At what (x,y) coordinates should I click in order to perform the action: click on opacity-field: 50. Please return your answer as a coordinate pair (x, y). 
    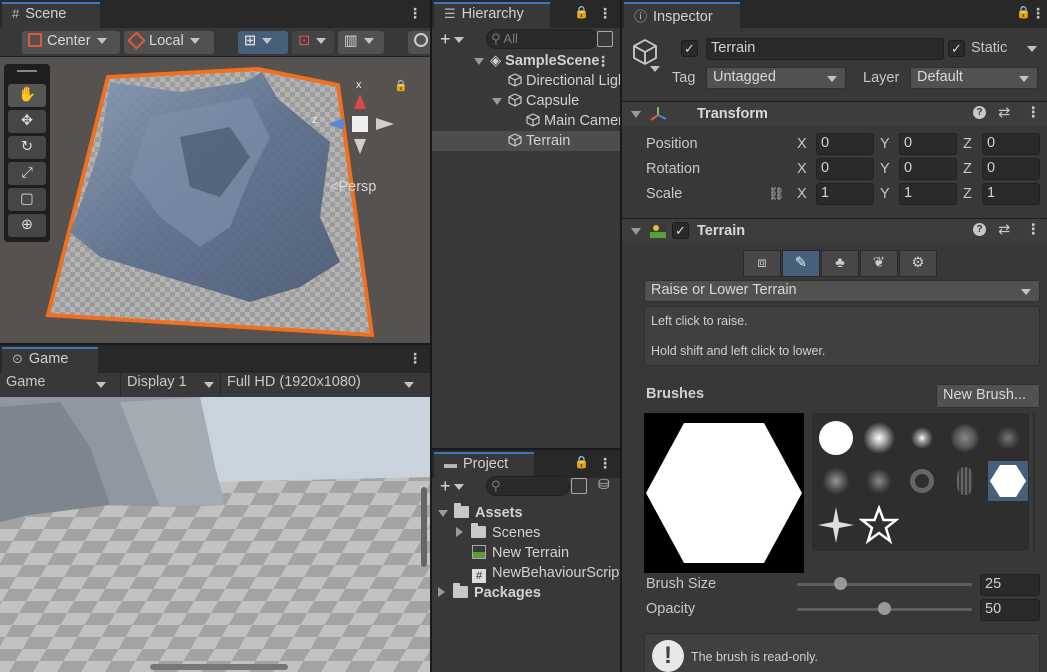
    Looking at the image, I should click on (1010, 610).